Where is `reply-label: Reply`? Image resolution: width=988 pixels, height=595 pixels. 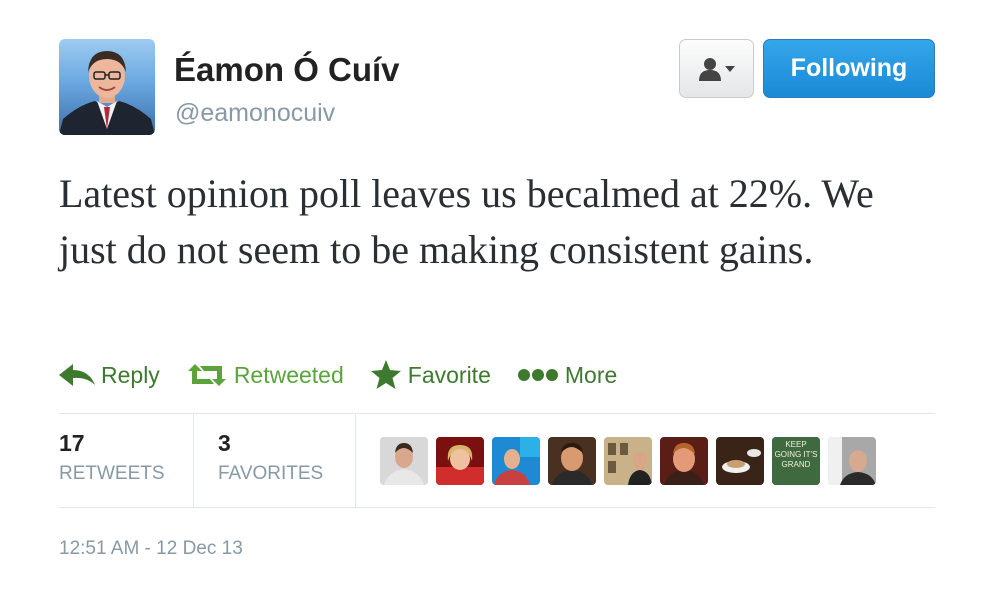 reply-label: Reply is located at coordinates (130, 374).